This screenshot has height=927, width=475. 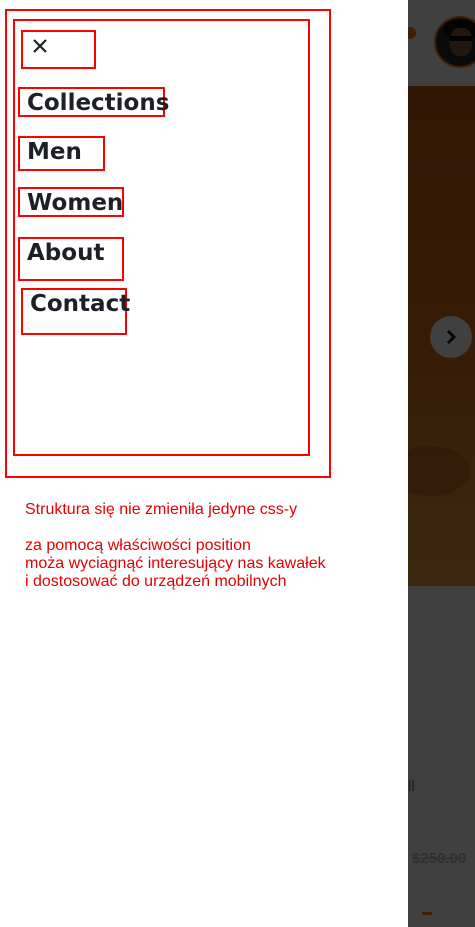 What do you see at coordinates (461, 38) in the screenshot?
I see `avatar-glasses` at bounding box center [461, 38].